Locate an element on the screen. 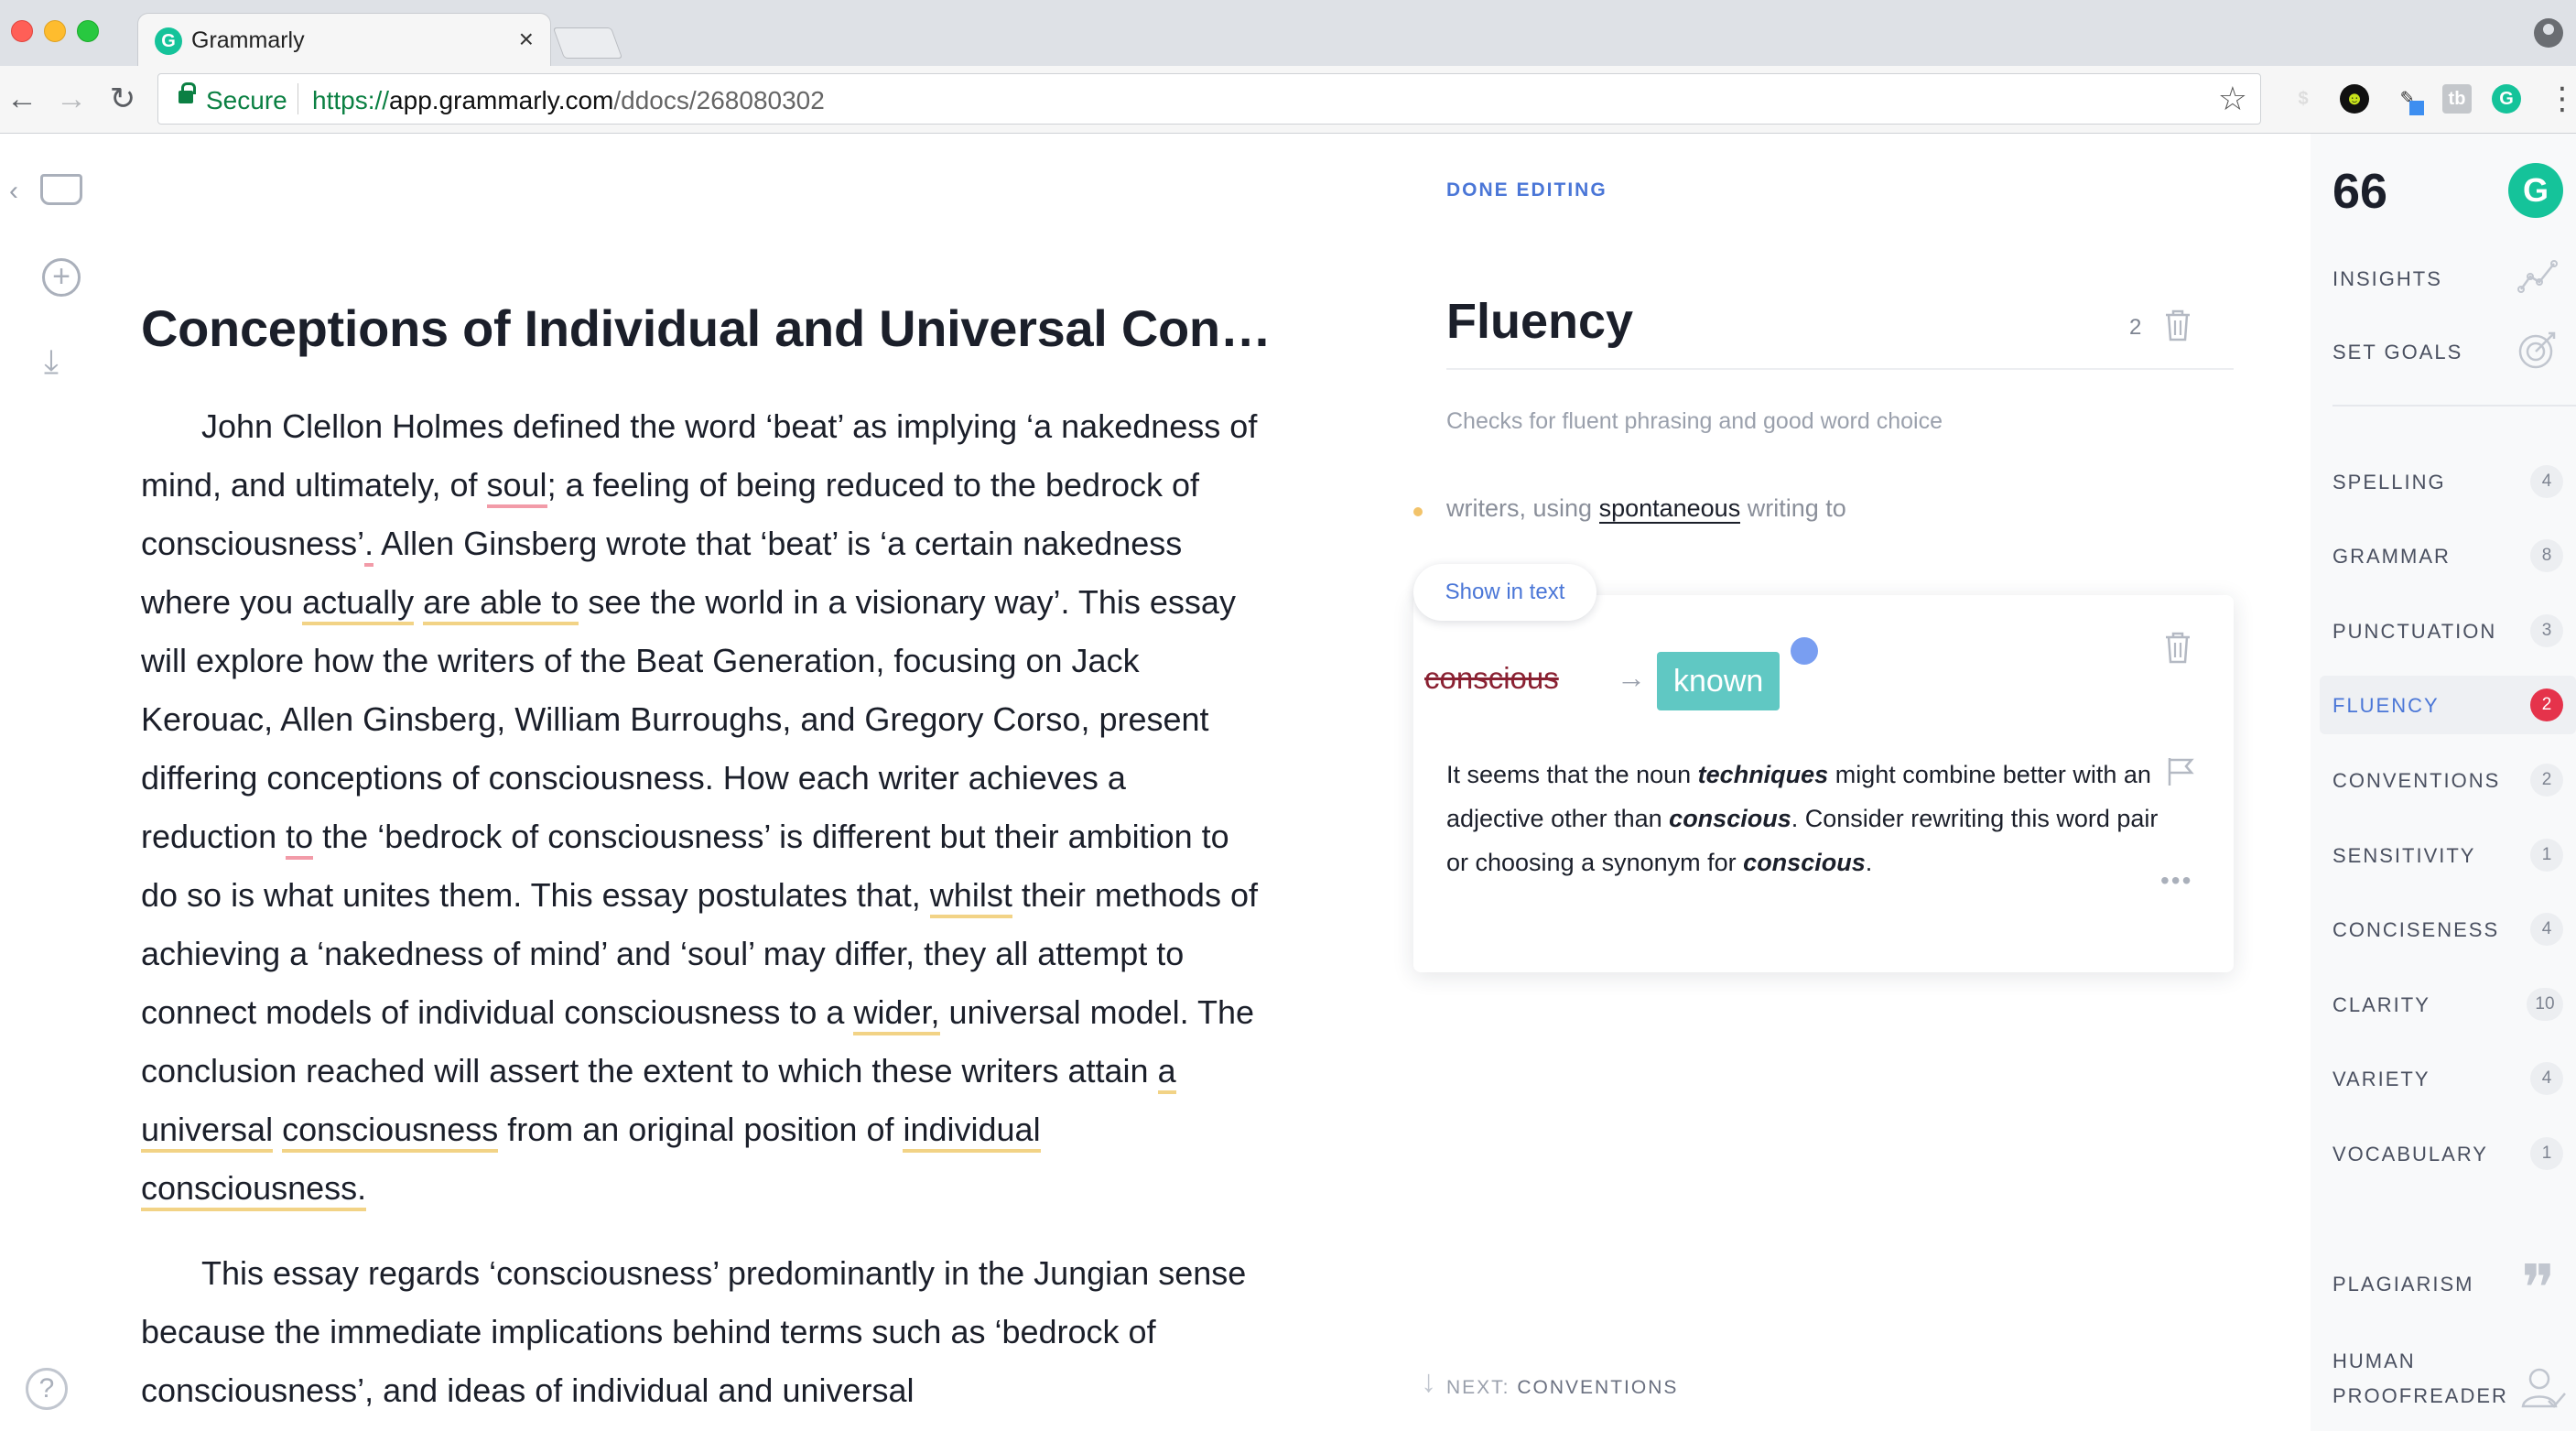  category-variety: VARIETY 4 is located at coordinates (2448, 1078).